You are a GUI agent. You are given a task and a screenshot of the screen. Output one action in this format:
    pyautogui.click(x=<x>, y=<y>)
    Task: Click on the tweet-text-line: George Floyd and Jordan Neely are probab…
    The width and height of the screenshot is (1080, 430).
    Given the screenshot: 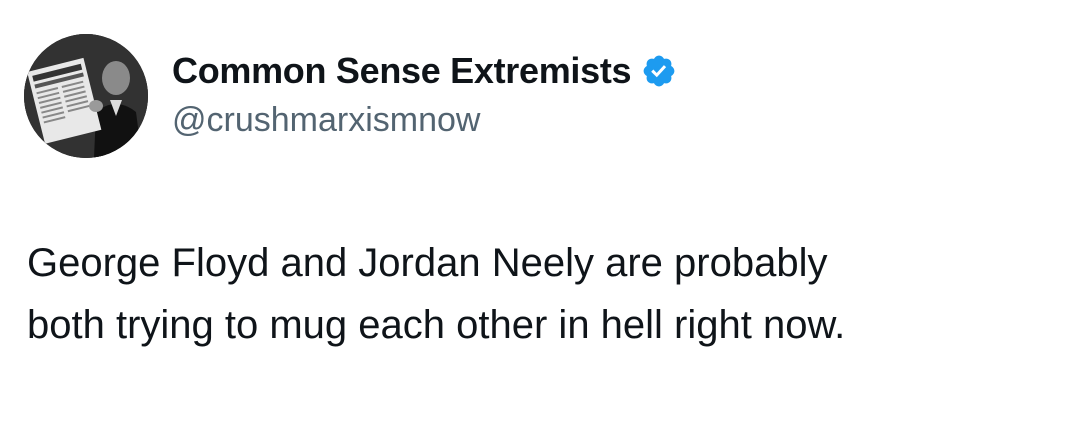 What is the action you would take?
    pyautogui.click(x=427, y=263)
    